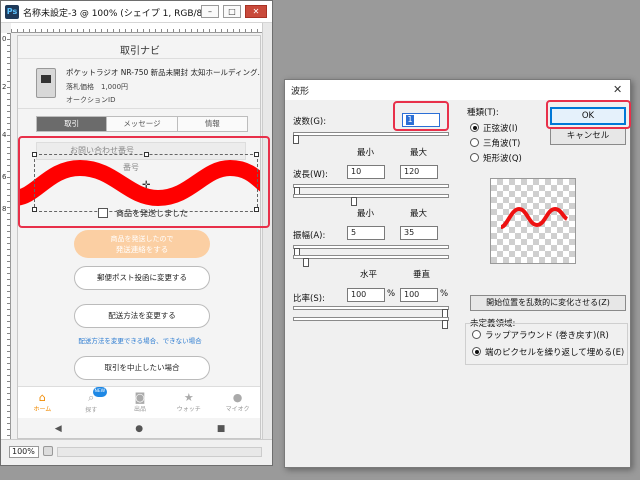 This screenshot has height=480, width=640. I want to click on back-icon: ◀, so click(58, 429).